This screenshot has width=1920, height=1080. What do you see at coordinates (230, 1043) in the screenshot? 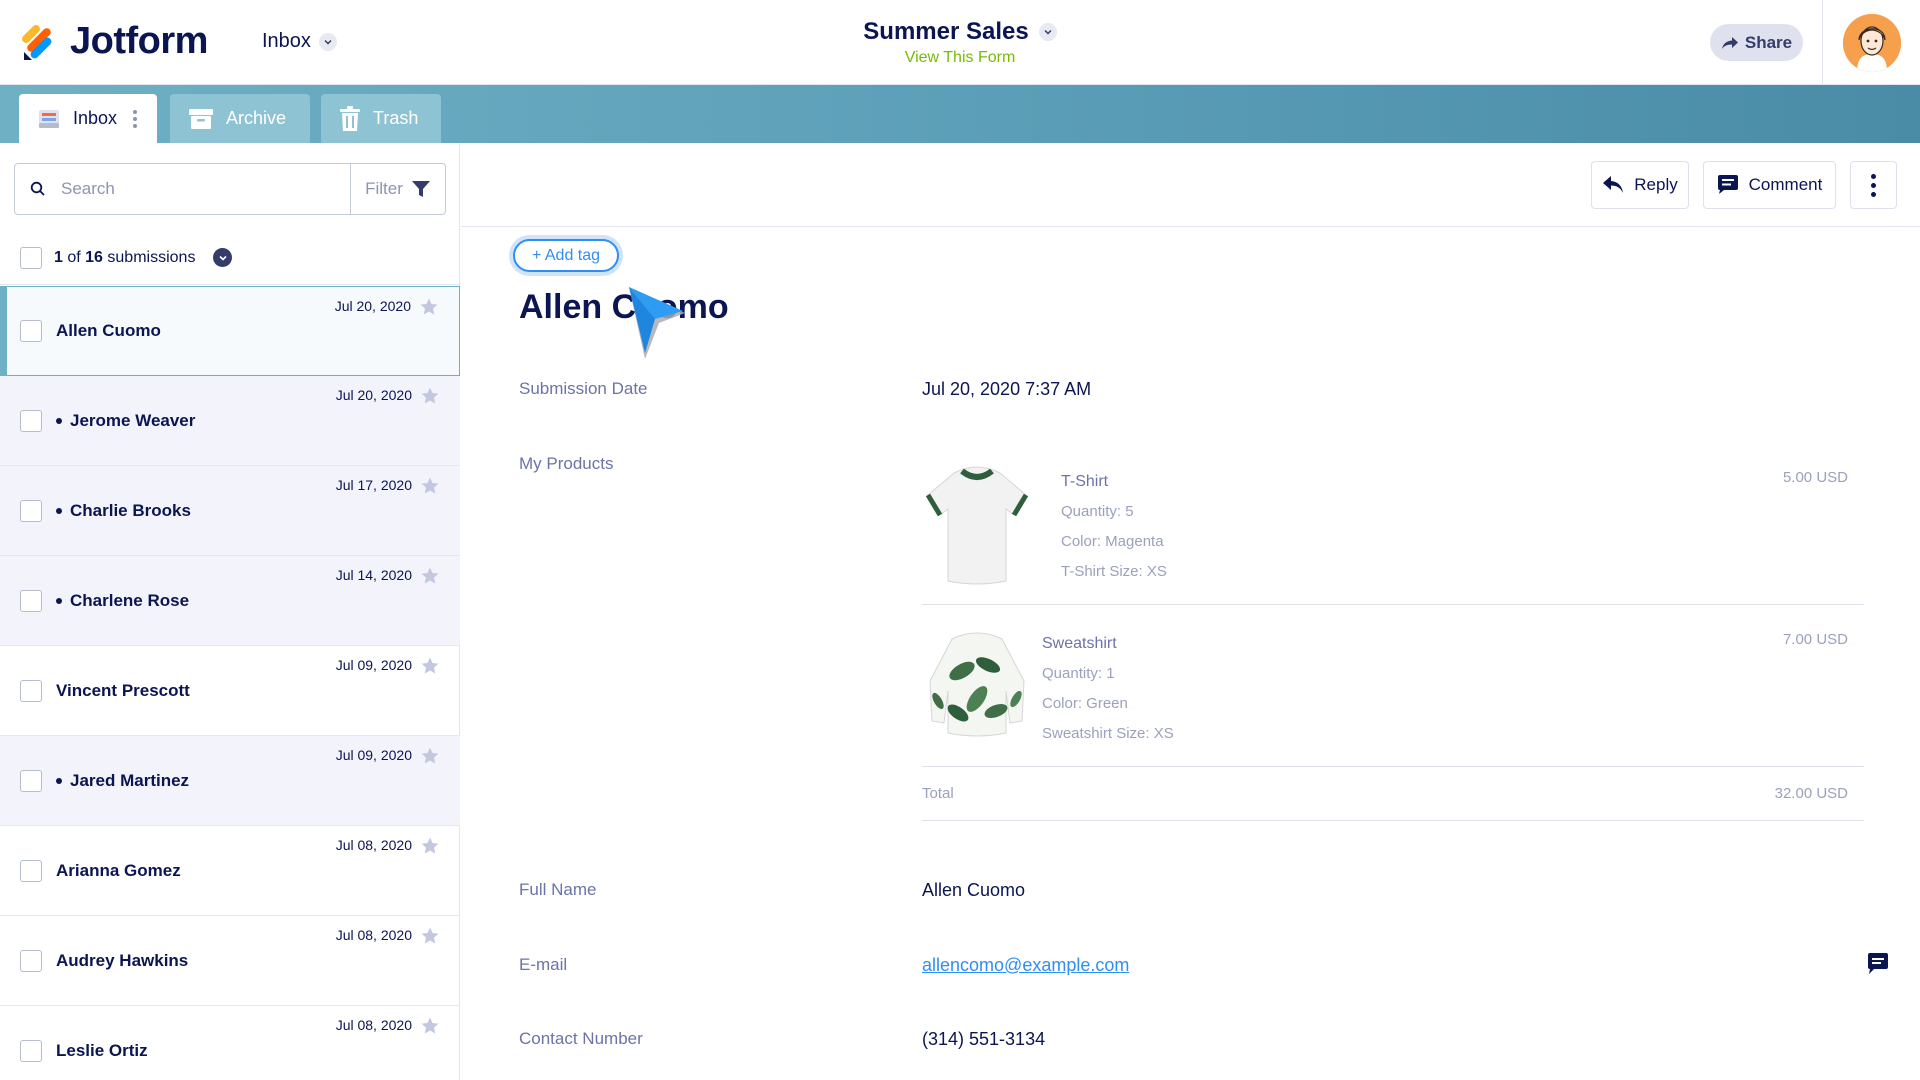
I see `list-item: Leslie Ortiz Jul 08, 2020` at bounding box center [230, 1043].